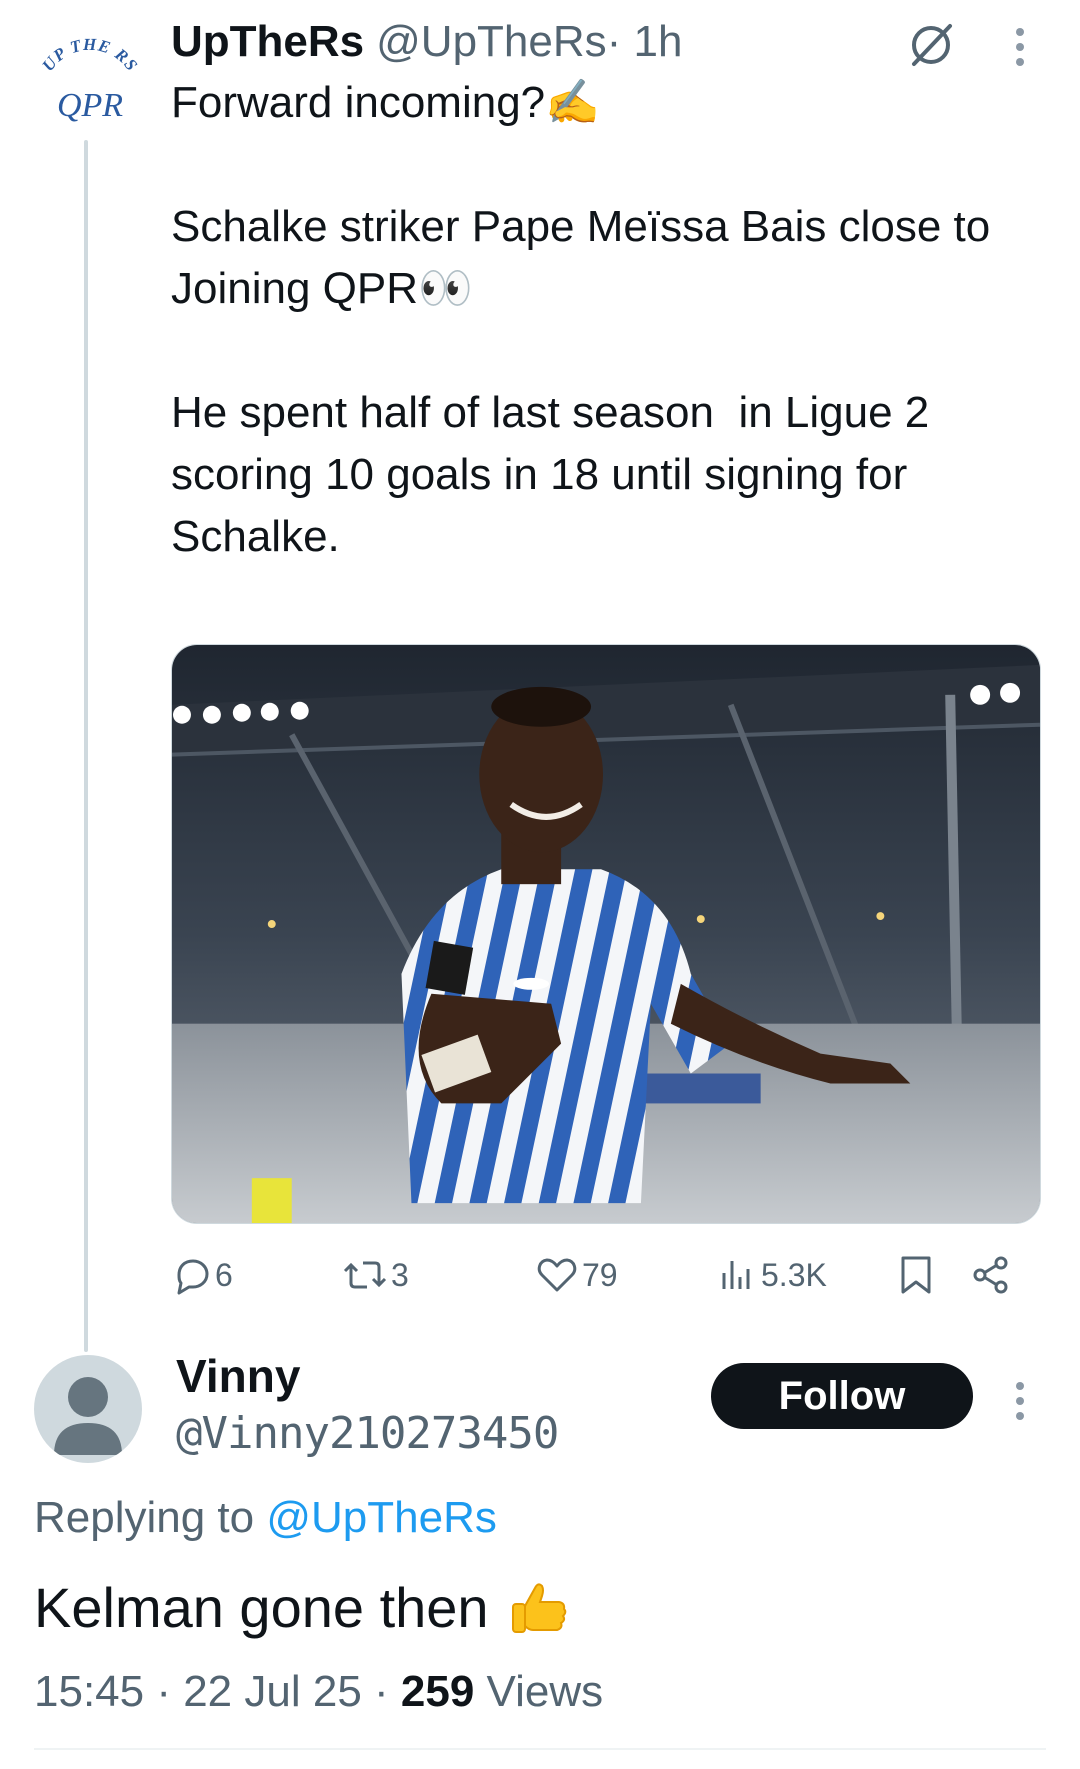  I want to click on views-action: 5.3K, so click(773, 1275).